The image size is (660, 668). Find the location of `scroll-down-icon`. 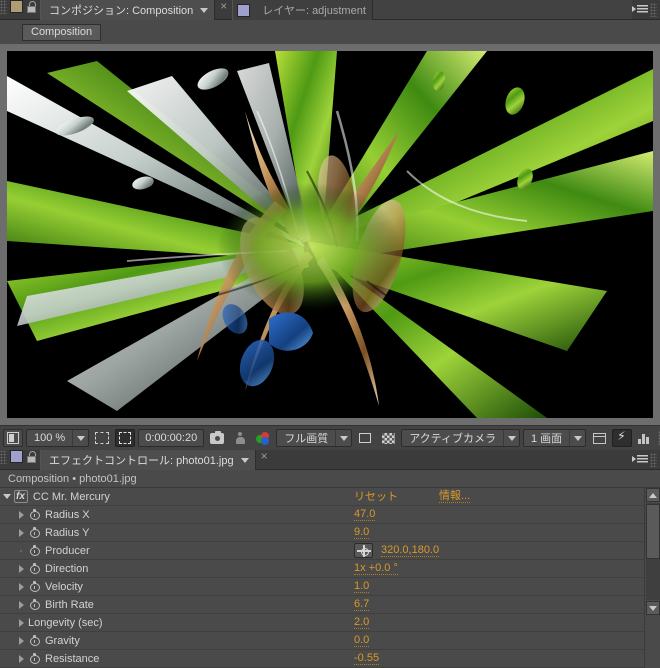

scroll-down-icon is located at coordinates (653, 608).